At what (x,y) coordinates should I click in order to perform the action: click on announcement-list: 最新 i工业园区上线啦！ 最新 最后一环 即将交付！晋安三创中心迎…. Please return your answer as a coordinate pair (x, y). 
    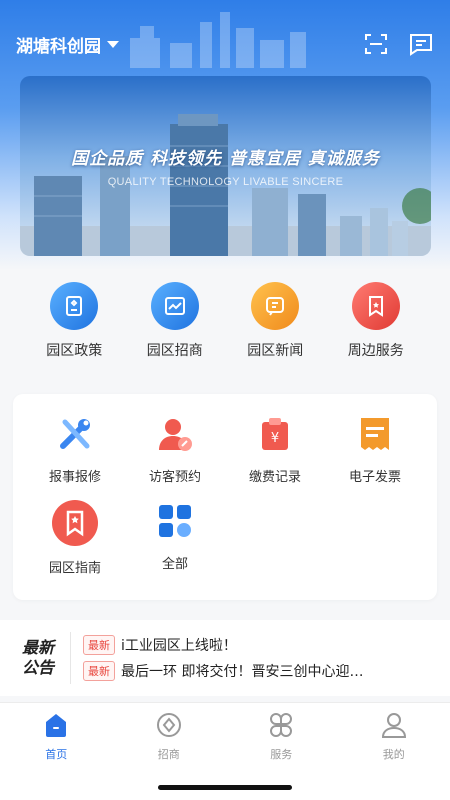
    Looking at the image, I should click on (239, 658).